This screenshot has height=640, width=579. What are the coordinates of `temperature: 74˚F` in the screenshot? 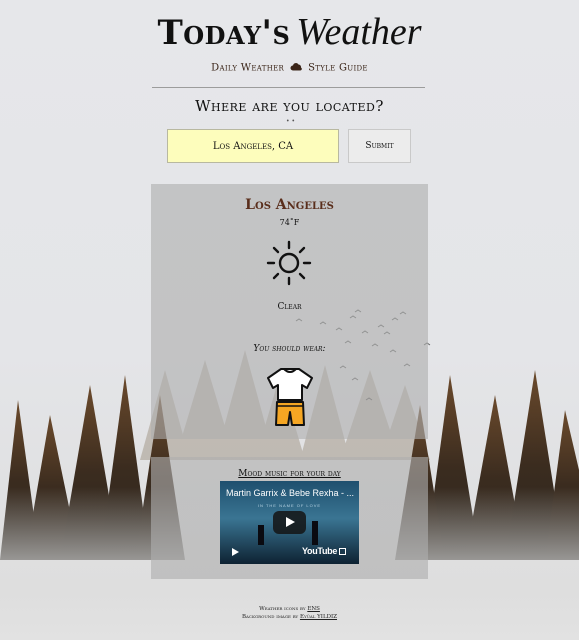 It's located at (289, 222).